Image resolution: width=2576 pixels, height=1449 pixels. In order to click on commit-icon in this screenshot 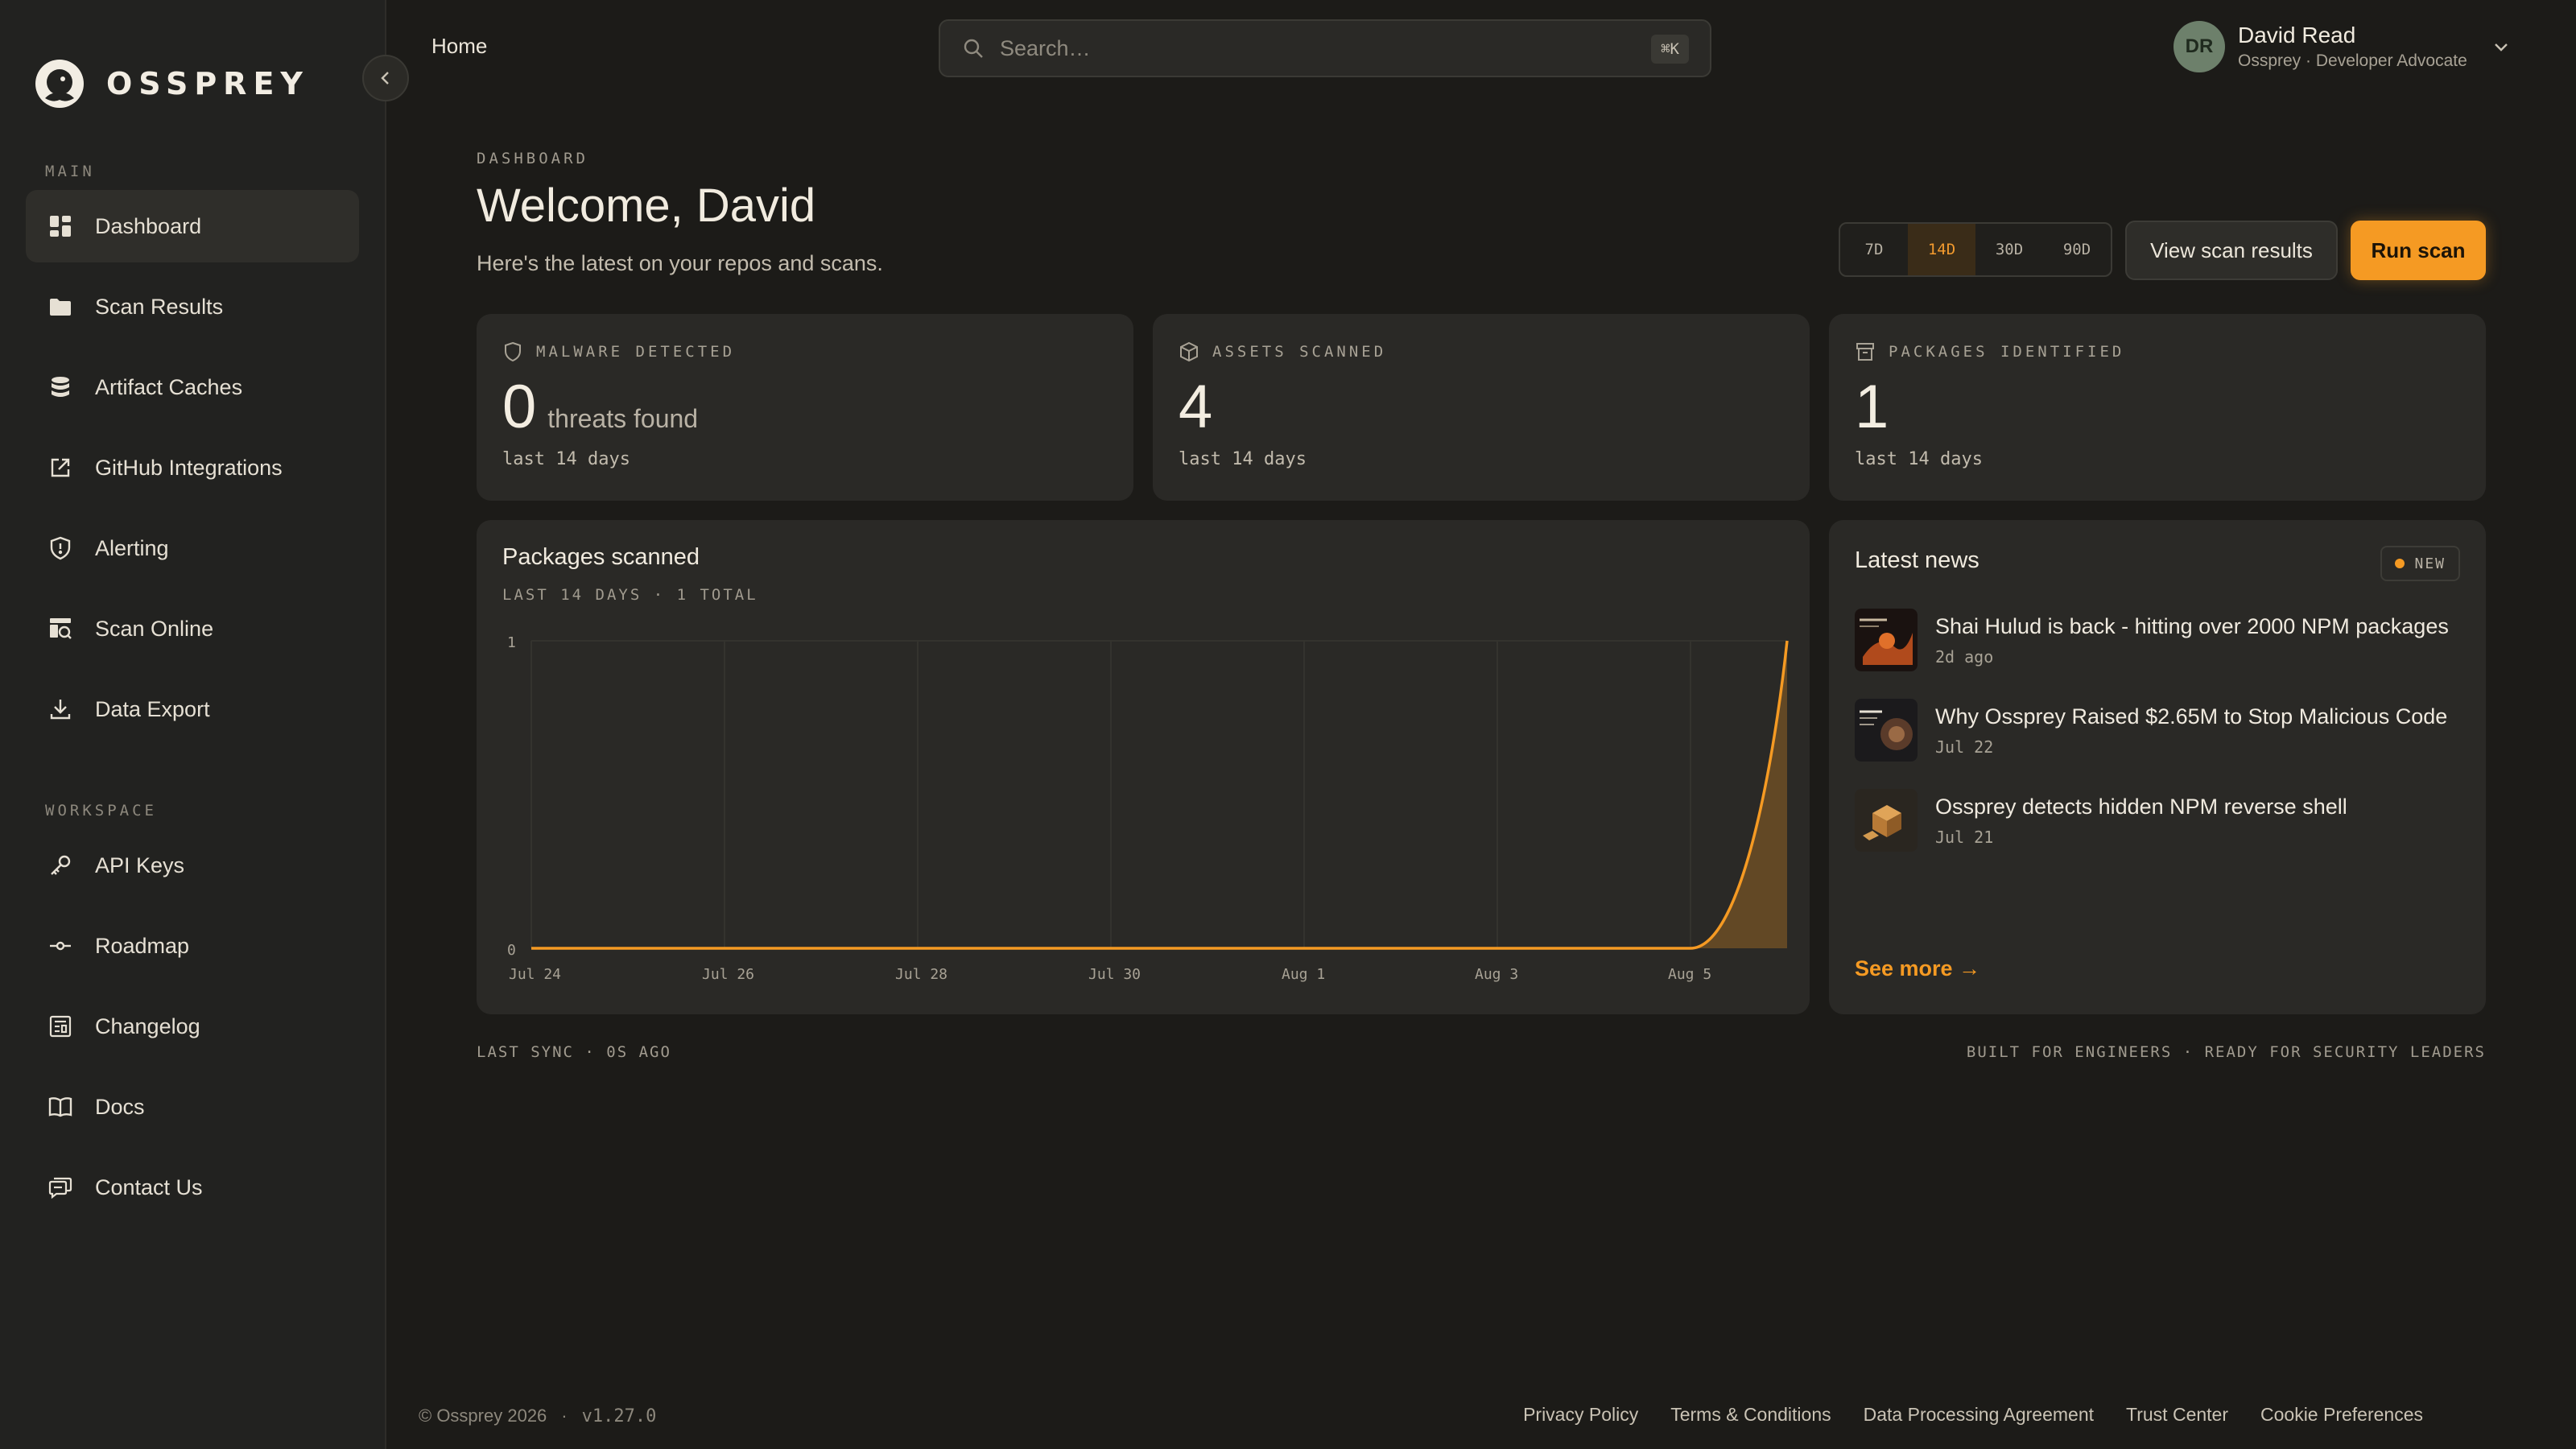, I will do `click(60, 946)`.